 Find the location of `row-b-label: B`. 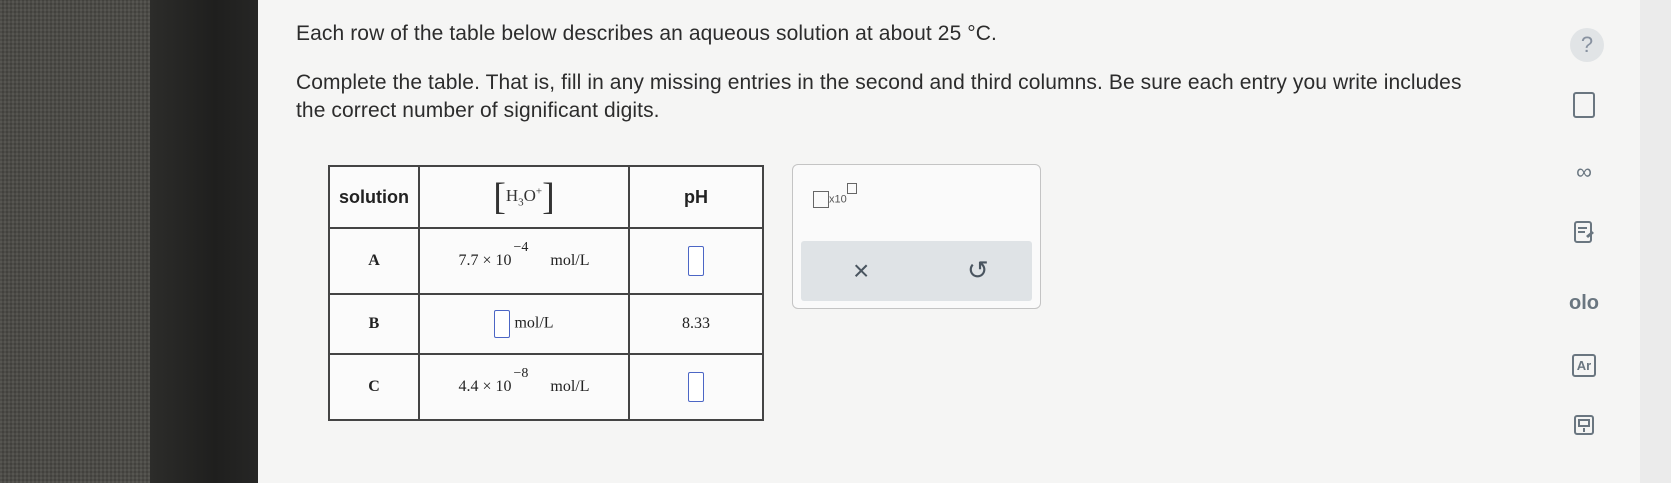

row-b-label: B is located at coordinates (374, 324).